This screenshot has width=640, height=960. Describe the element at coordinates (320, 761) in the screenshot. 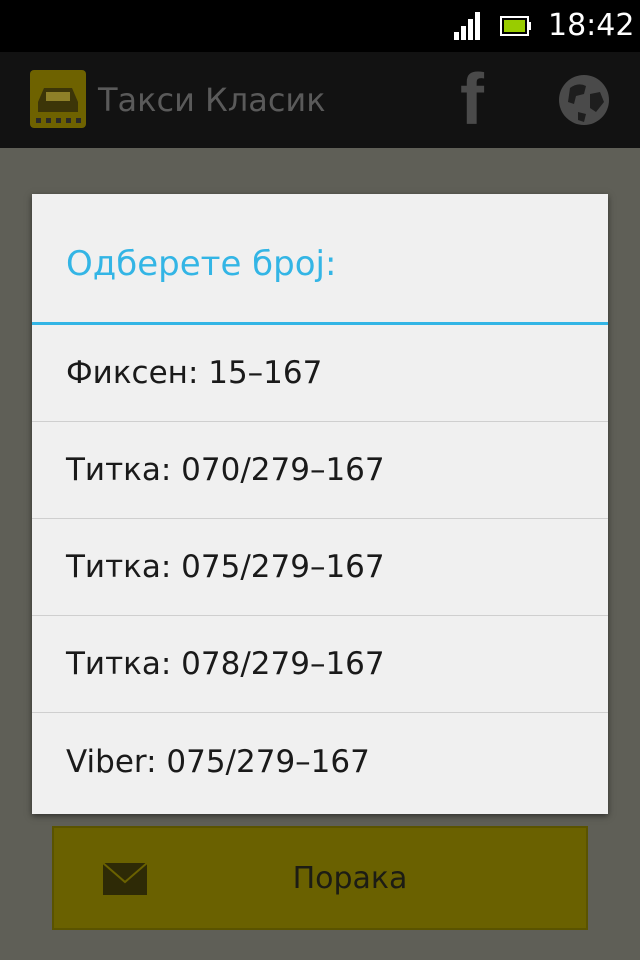

I see `option-viber: Viber: 075/279–167` at that location.